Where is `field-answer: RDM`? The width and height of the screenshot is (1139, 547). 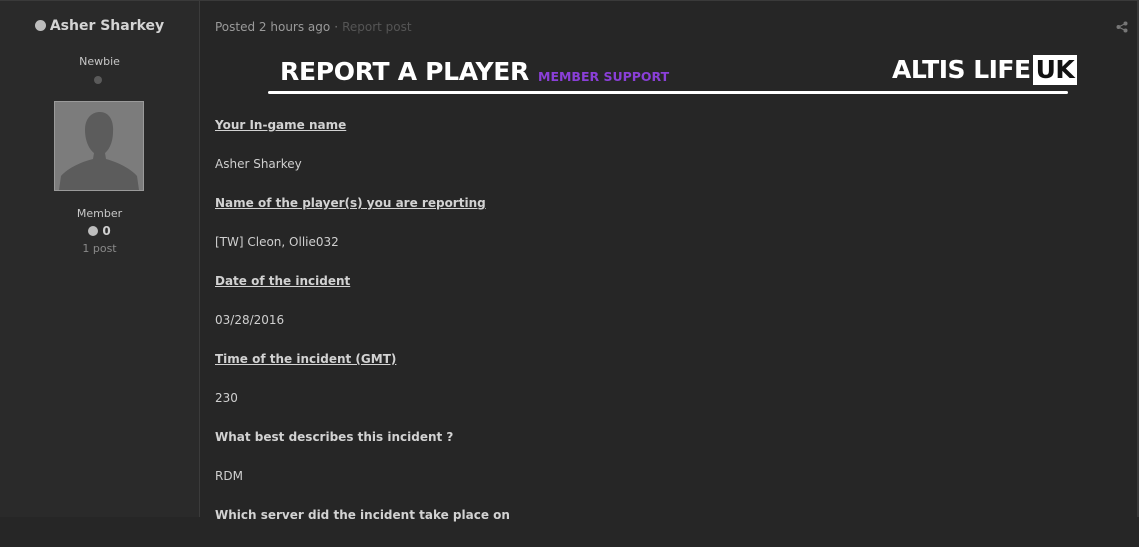 field-answer: RDM is located at coordinates (655, 488).